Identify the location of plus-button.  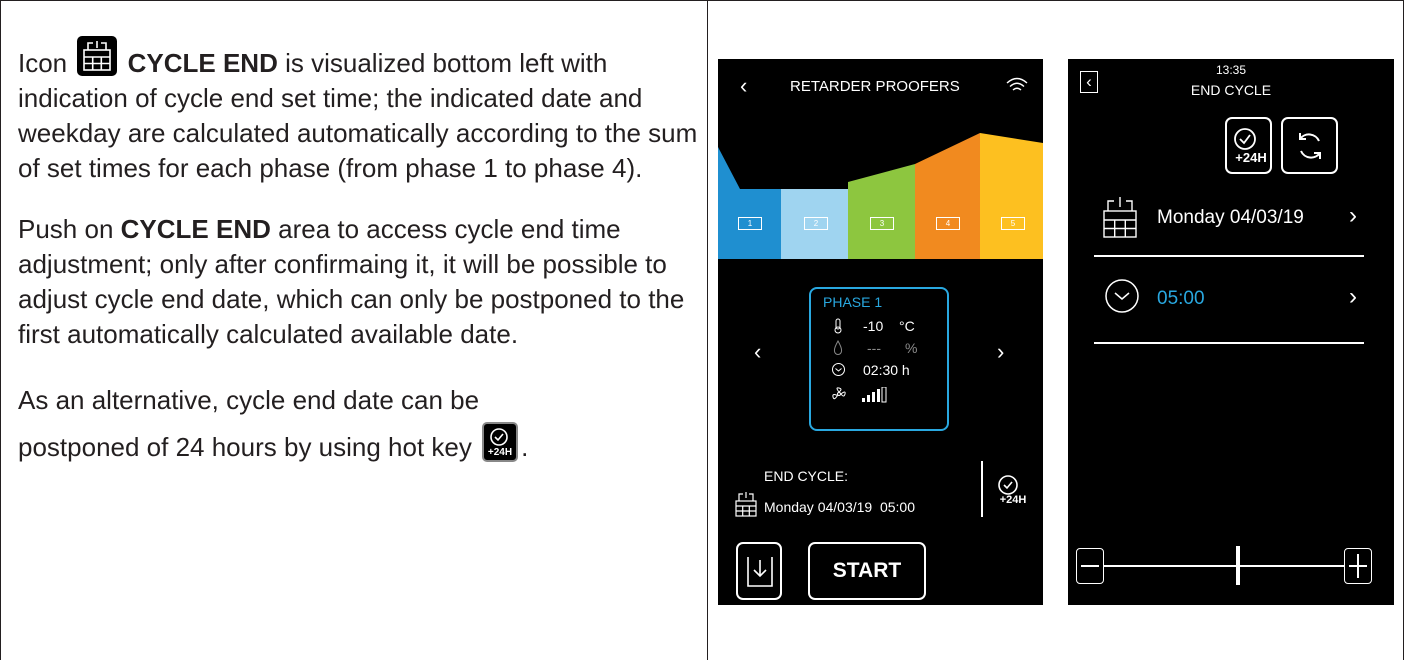
(1358, 566).